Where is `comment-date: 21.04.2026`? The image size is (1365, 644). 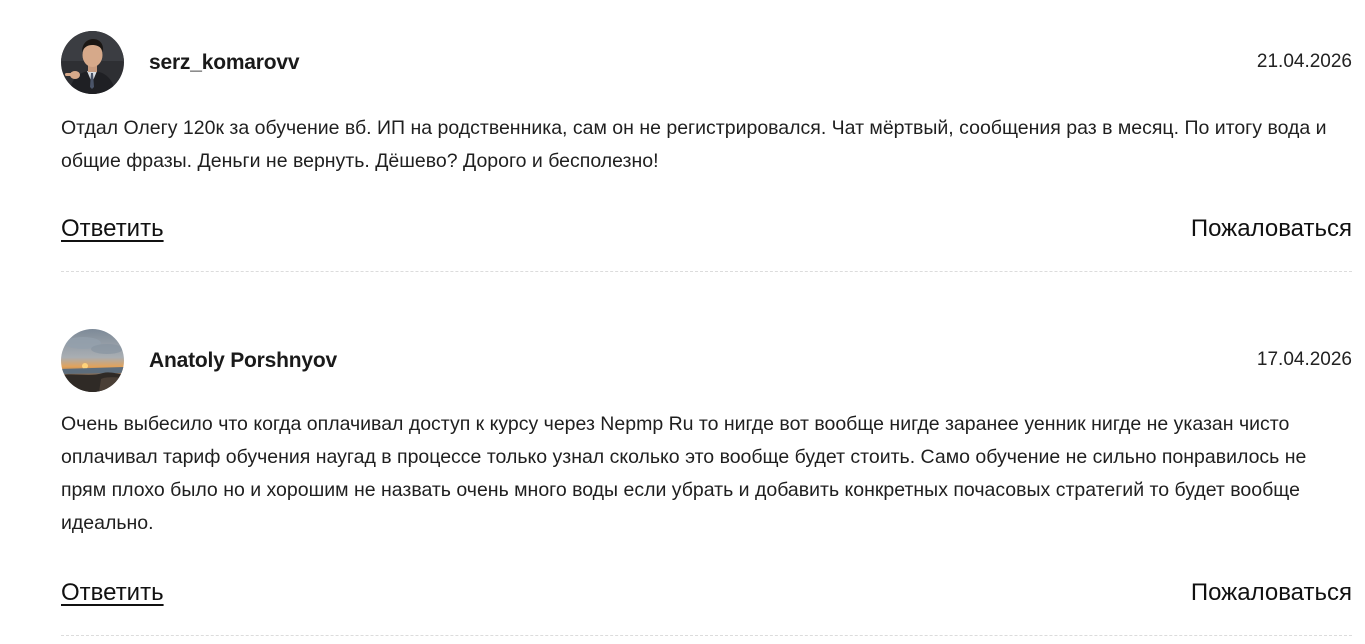
comment-date: 21.04.2026 is located at coordinates (1304, 61).